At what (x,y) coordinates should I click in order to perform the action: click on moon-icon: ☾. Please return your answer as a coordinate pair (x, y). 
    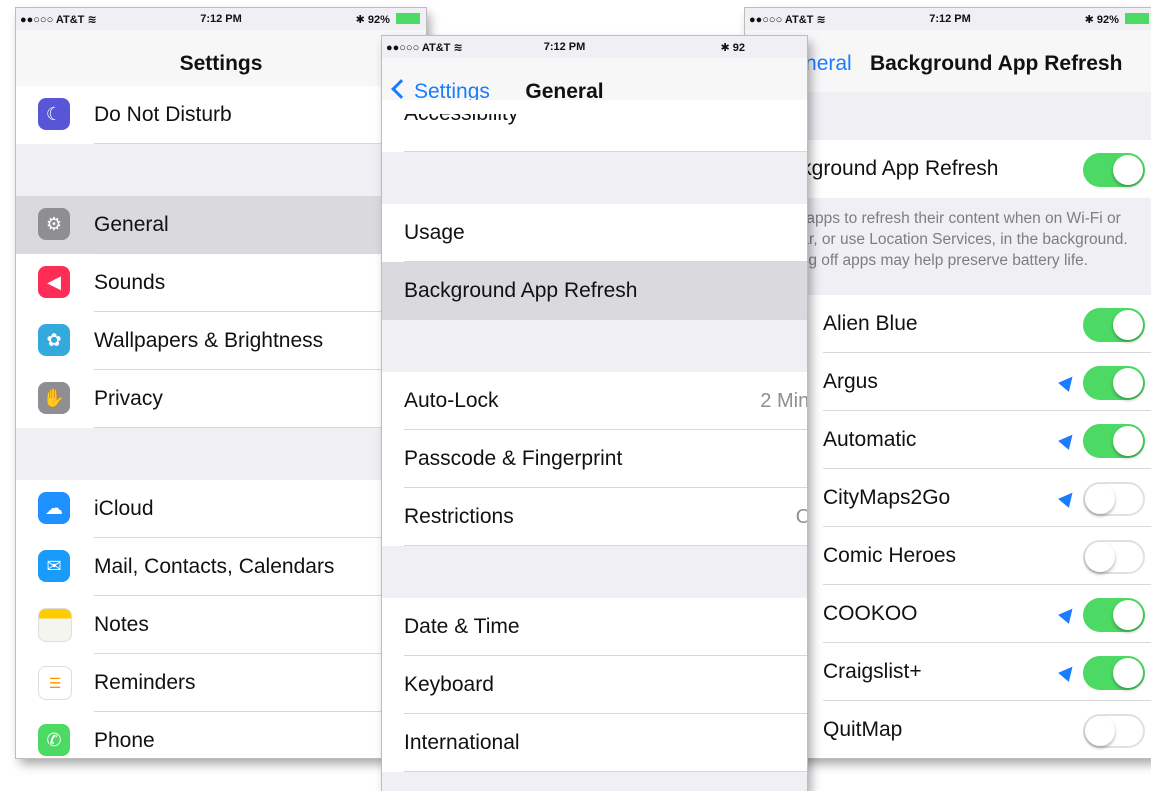
    Looking at the image, I should click on (54, 114).